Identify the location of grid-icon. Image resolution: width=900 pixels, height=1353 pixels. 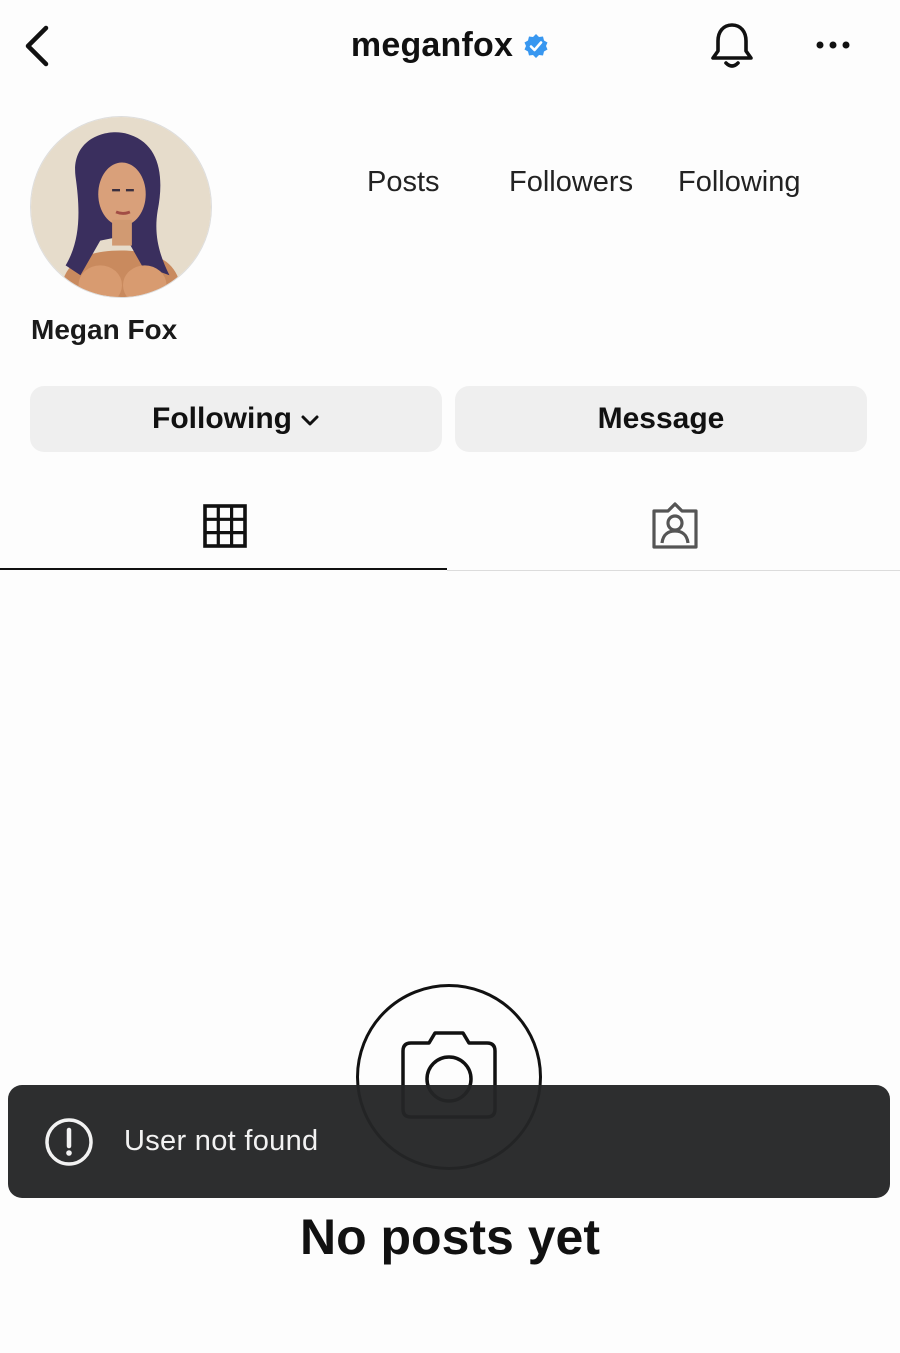
(225, 526).